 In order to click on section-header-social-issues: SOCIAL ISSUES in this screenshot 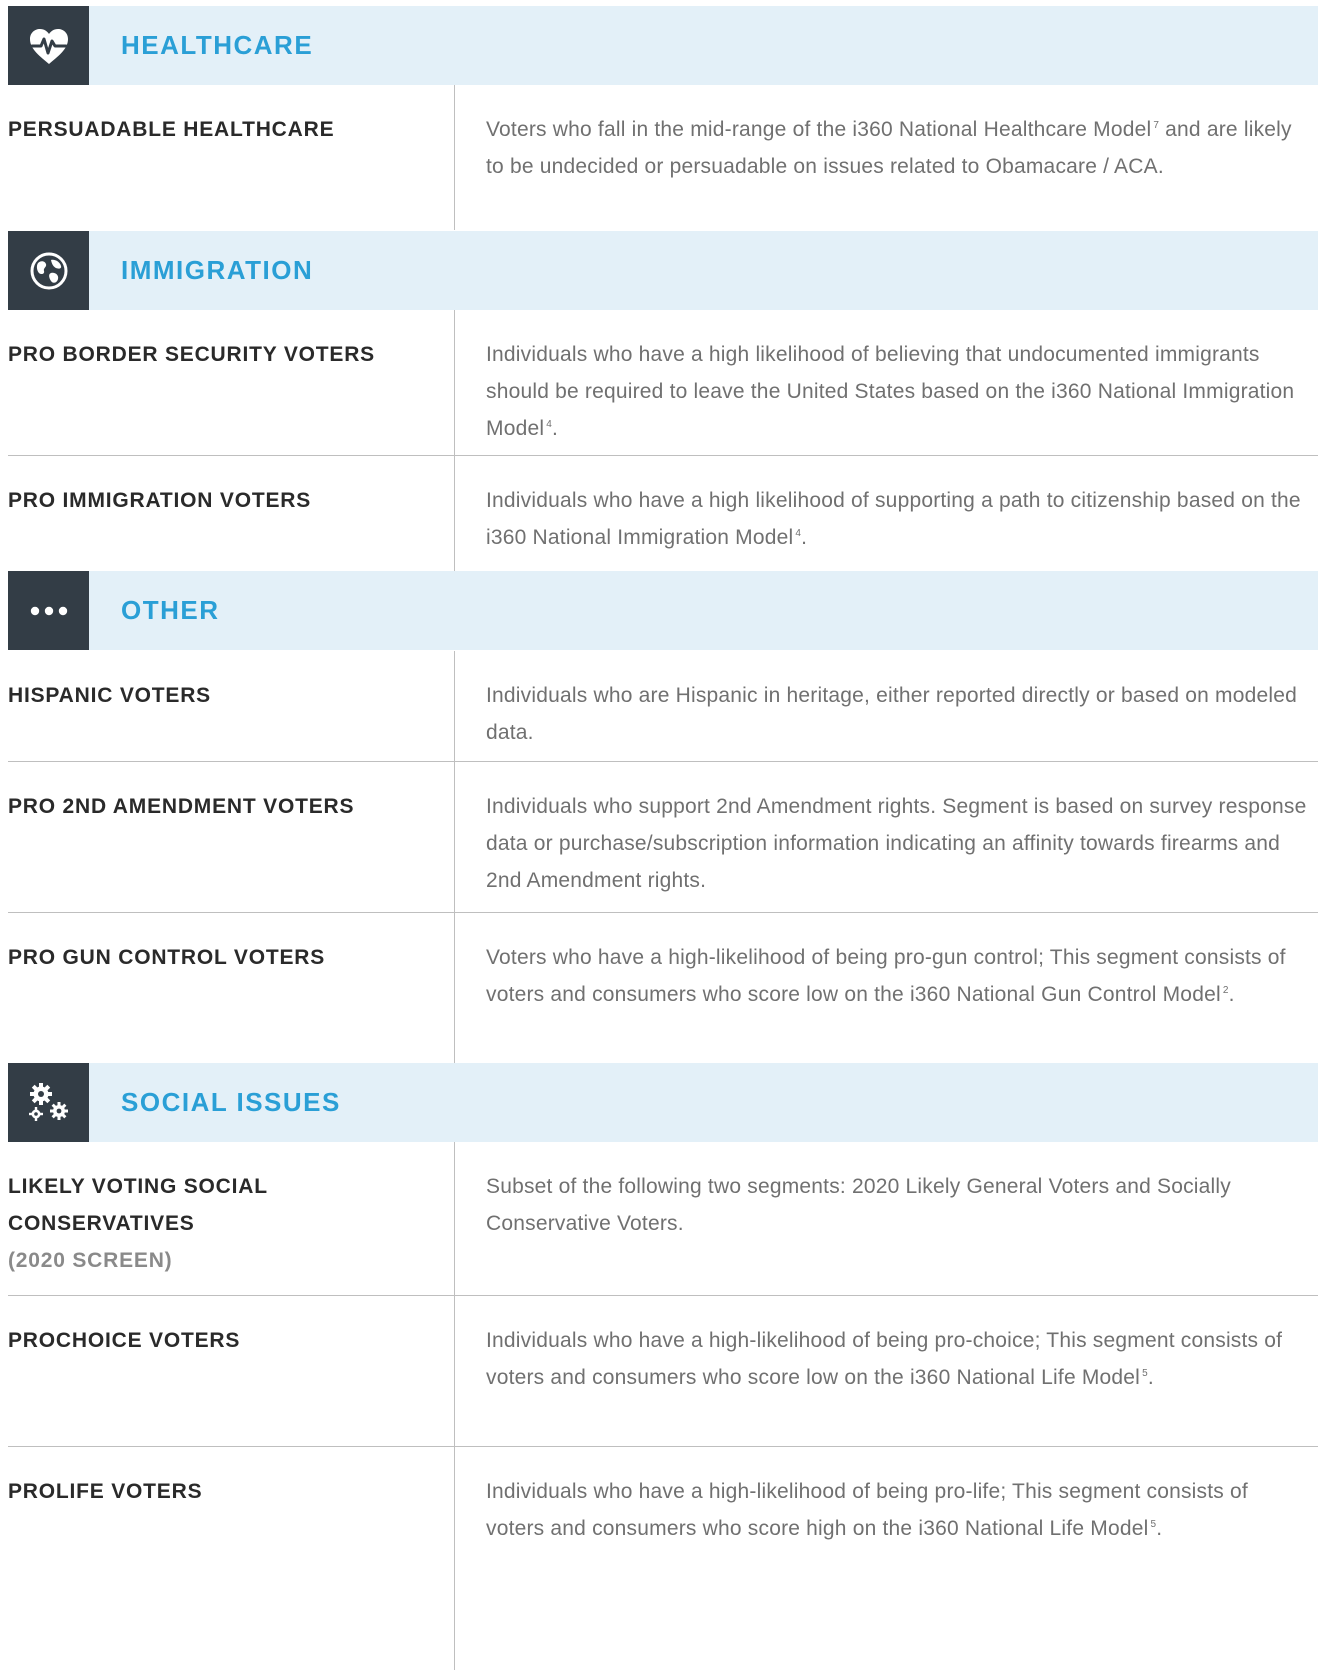, I will do `click(663, 1102)`.